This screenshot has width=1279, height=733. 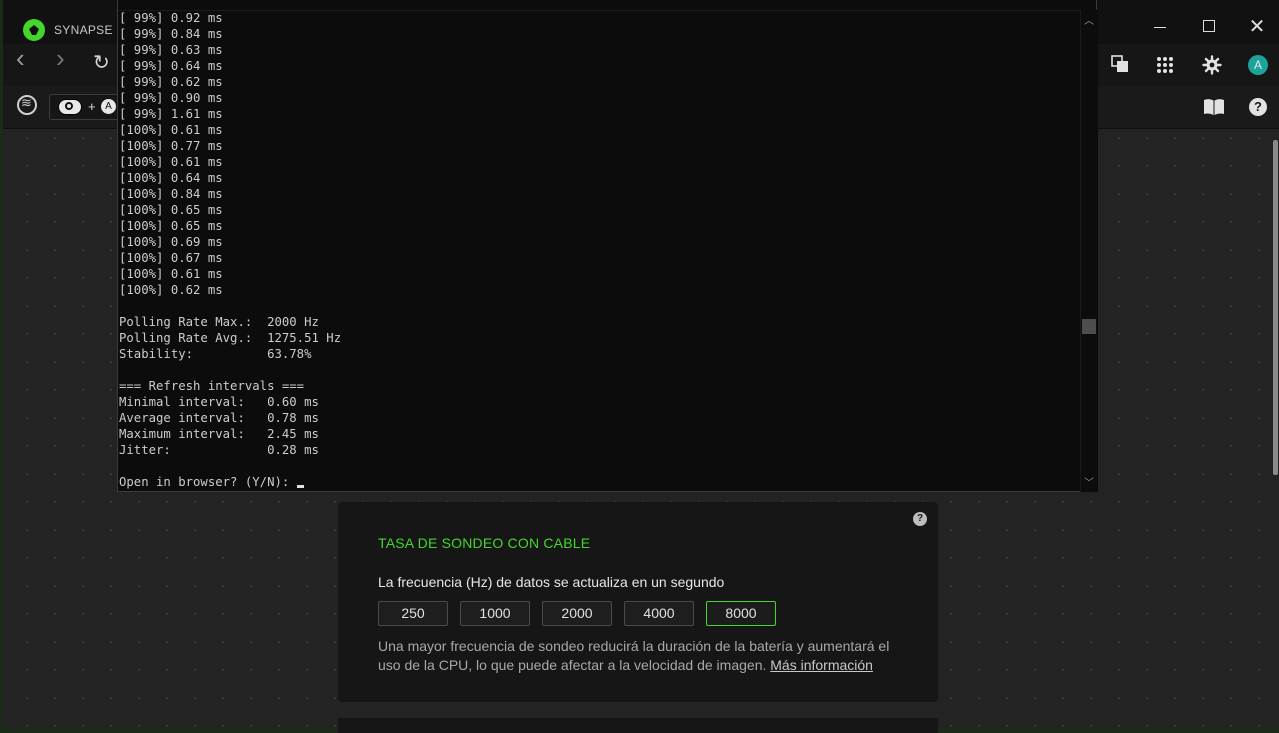 What do you see at coordinates (1089, 326) in the screenshot?
I see `console-scroll-thumb` at bounding box center [1089, 326].